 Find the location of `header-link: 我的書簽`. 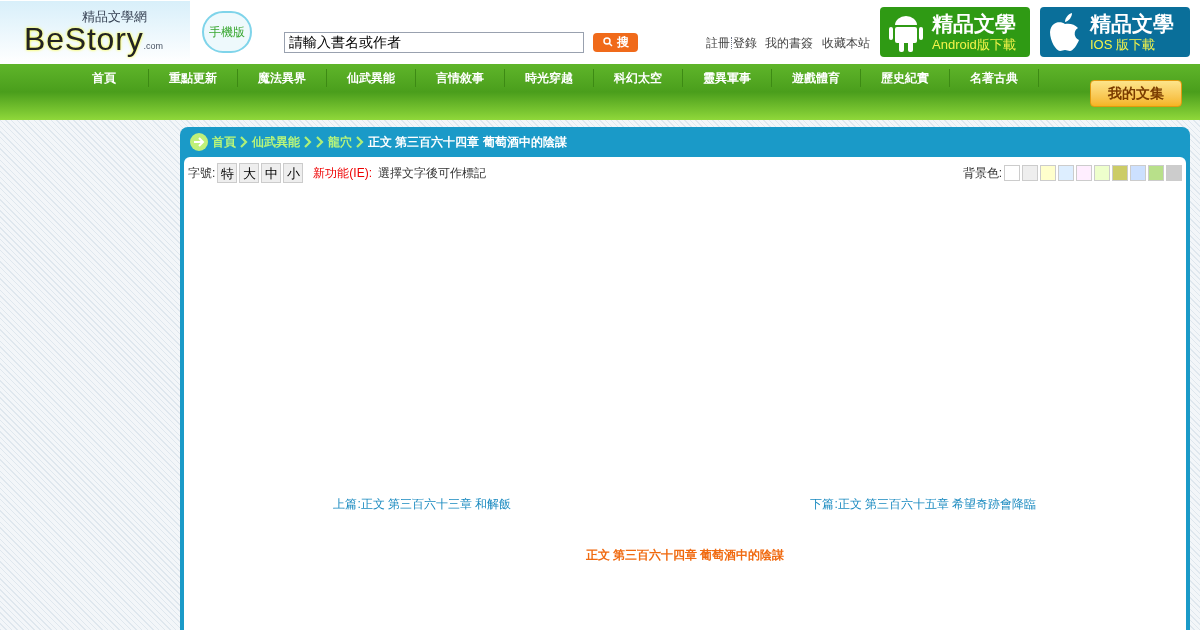

header-link: 我的書簽 is located at coordinates (789, 43).